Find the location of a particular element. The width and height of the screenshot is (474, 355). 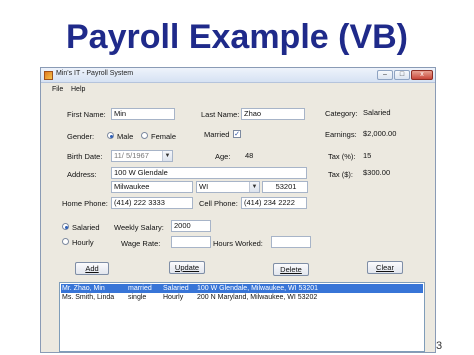

window-titlebar: Min's IT - Payroll System – □ x is located at coordinates (238, 75).